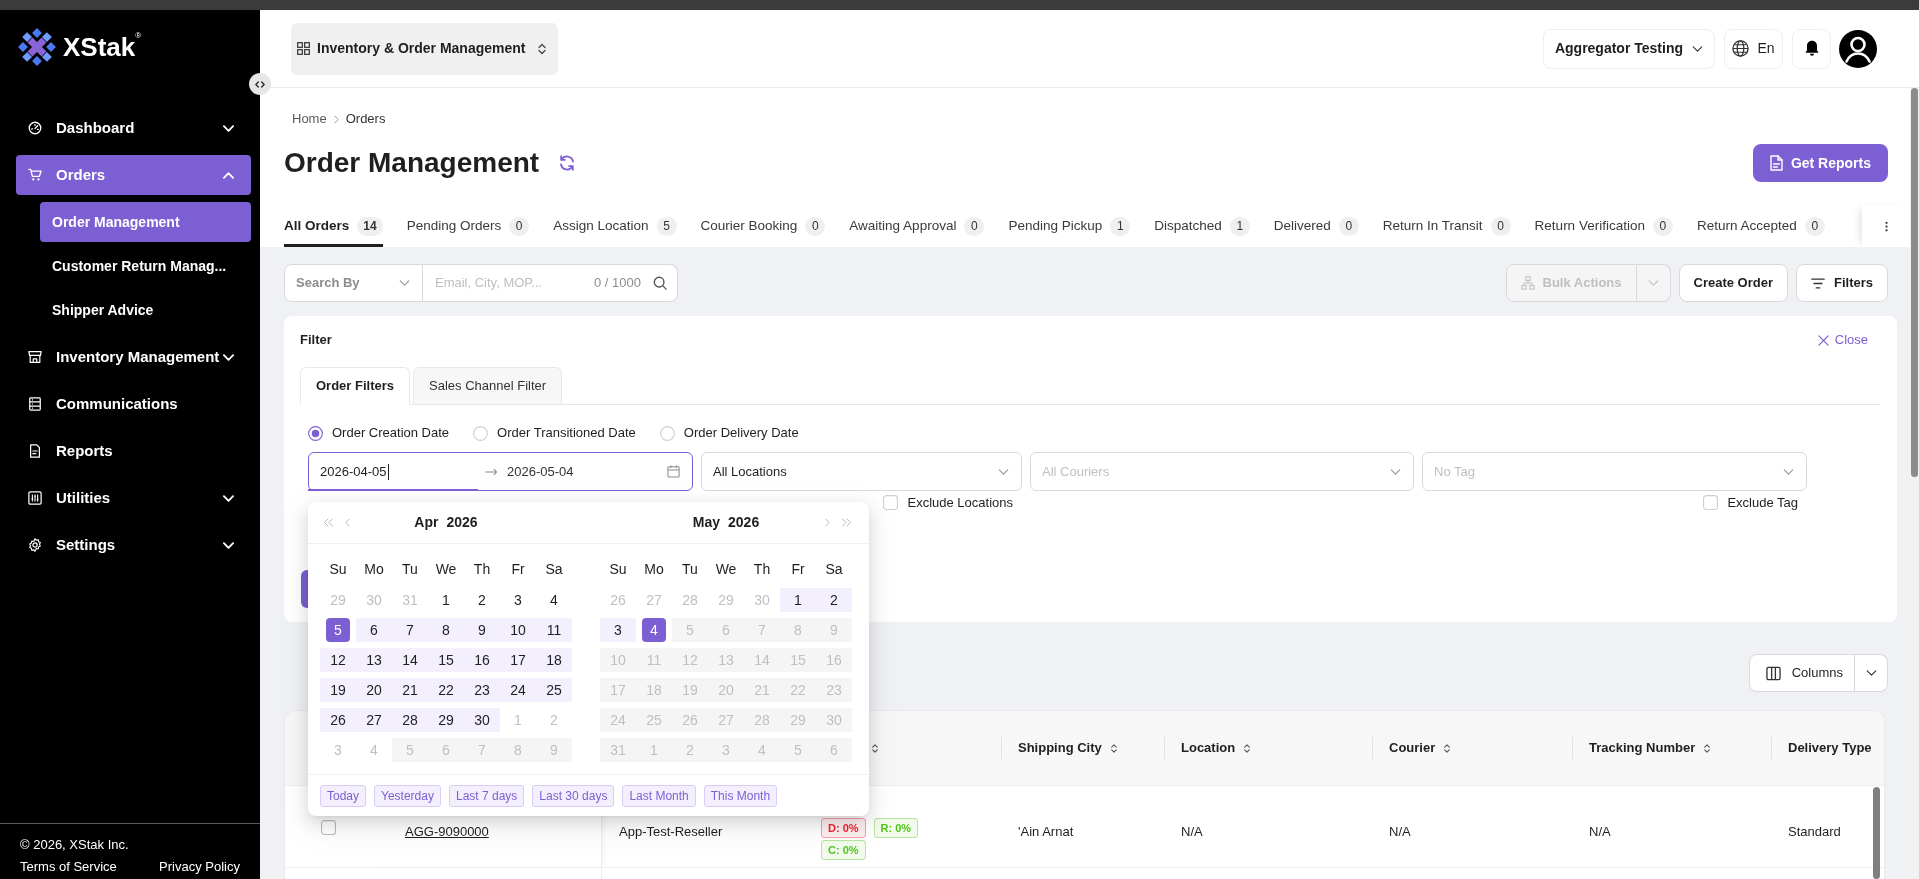  What do you see at coordinates (133, 404) in the screenshot?
I see `sidebar-item: Communications` at bounding box center [133, 404].